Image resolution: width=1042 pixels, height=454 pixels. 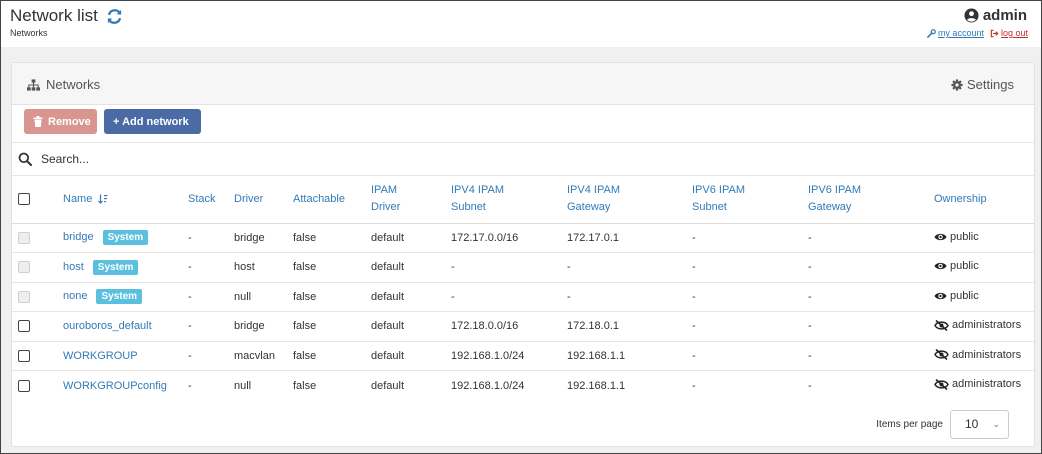 I want to click on breadcrumb: Networks, so click(x=29, y=33).